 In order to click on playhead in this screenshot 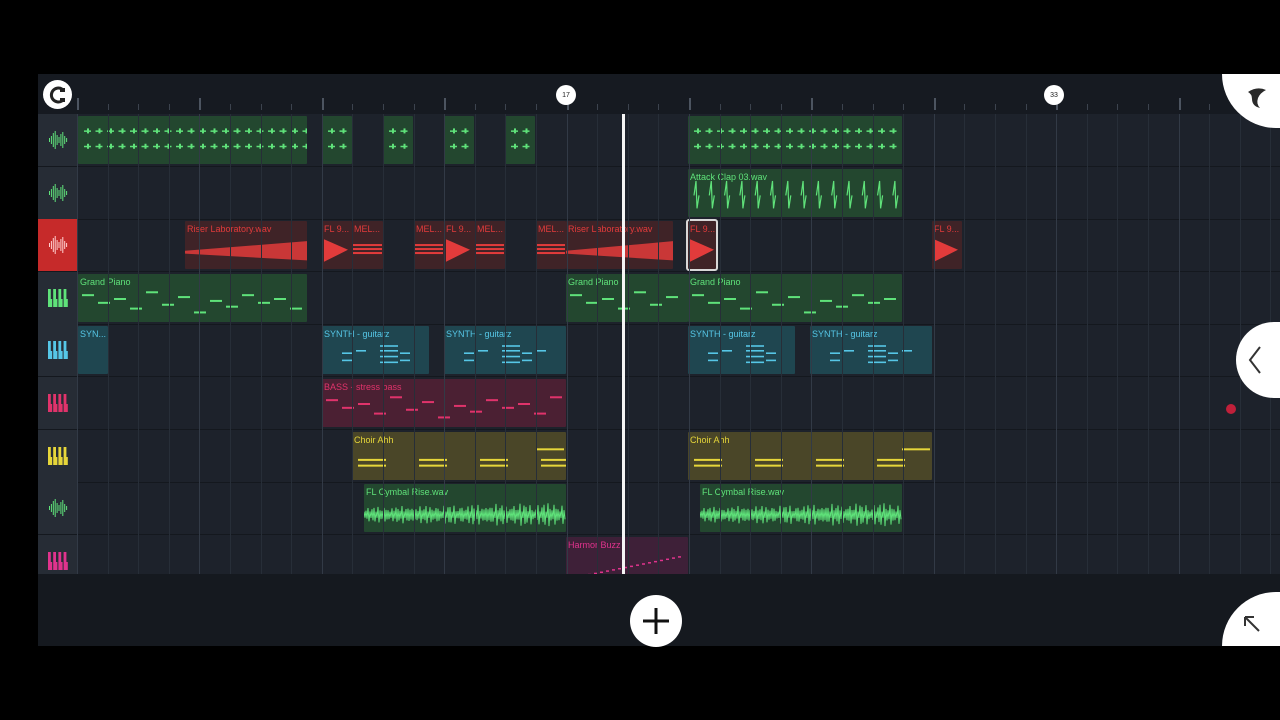, I will do `click(623, 344)`.